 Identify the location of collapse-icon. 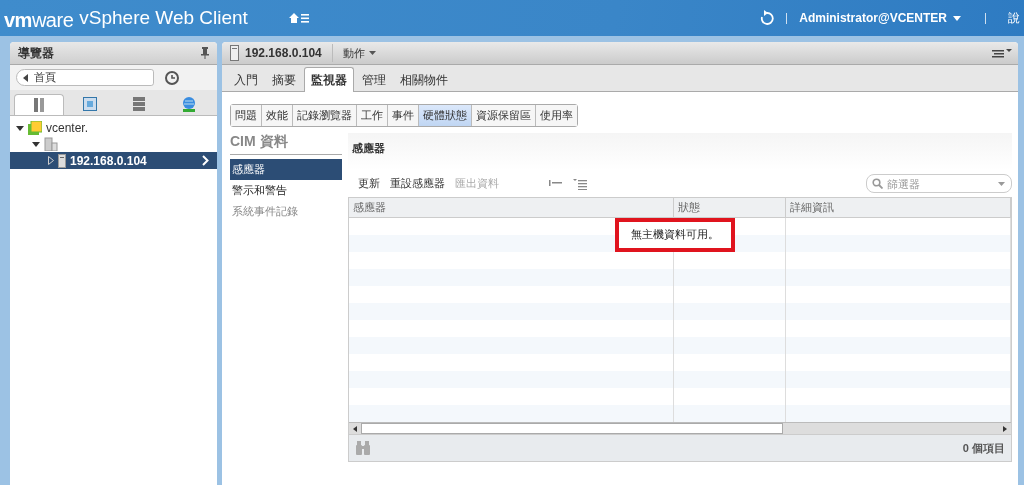
(556, 183).